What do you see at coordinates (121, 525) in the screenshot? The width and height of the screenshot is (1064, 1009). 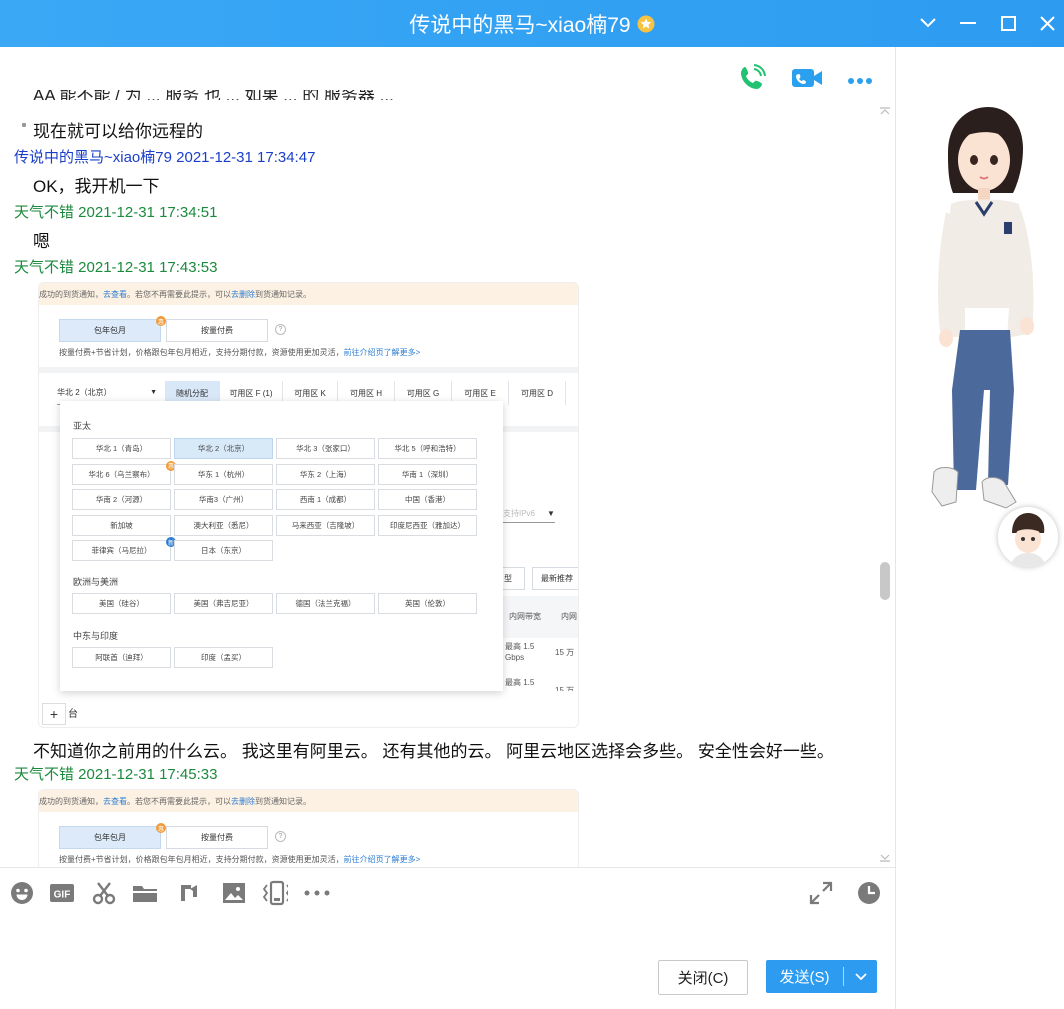 I see `region-option: 新加坡` at bounding box center [121, 525].